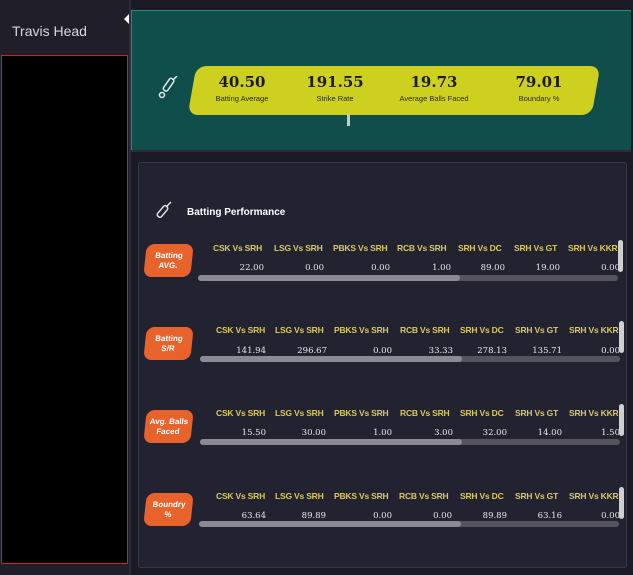  What do you see at coordinates (253, 516) in the screenshot?
I see `table-cell: 63.64` at bounding box center [253, 516].